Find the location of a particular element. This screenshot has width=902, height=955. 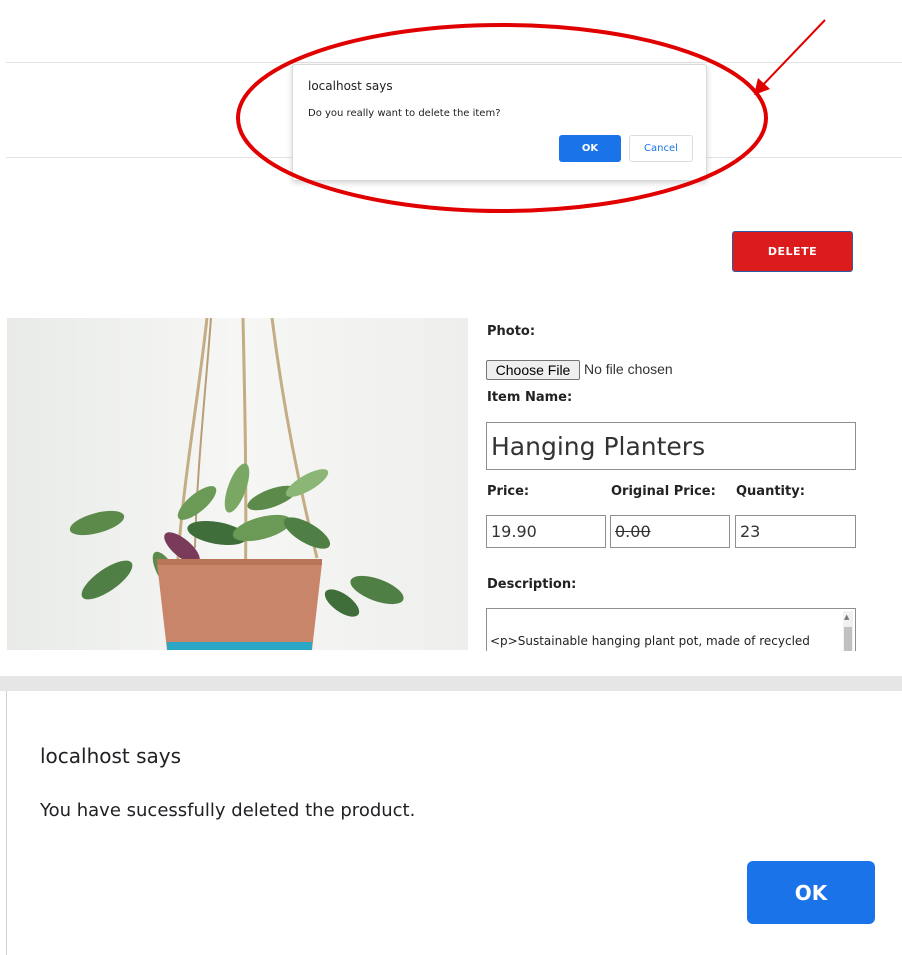

photo-label: Photo: is located at coordinates (511, 331).